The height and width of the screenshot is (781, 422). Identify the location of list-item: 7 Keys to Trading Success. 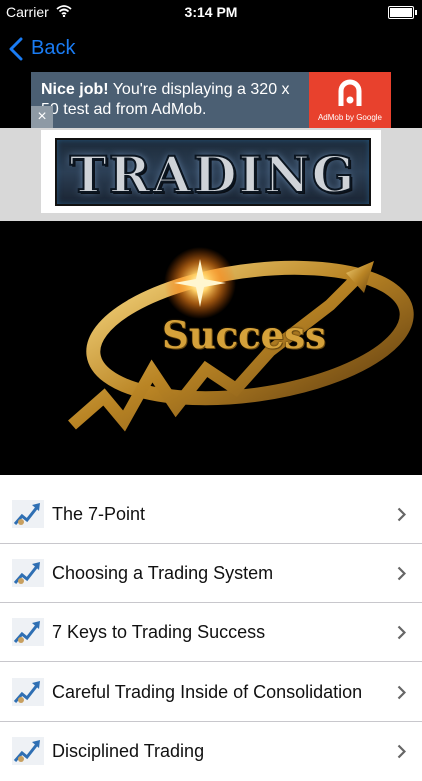
(211, 632).